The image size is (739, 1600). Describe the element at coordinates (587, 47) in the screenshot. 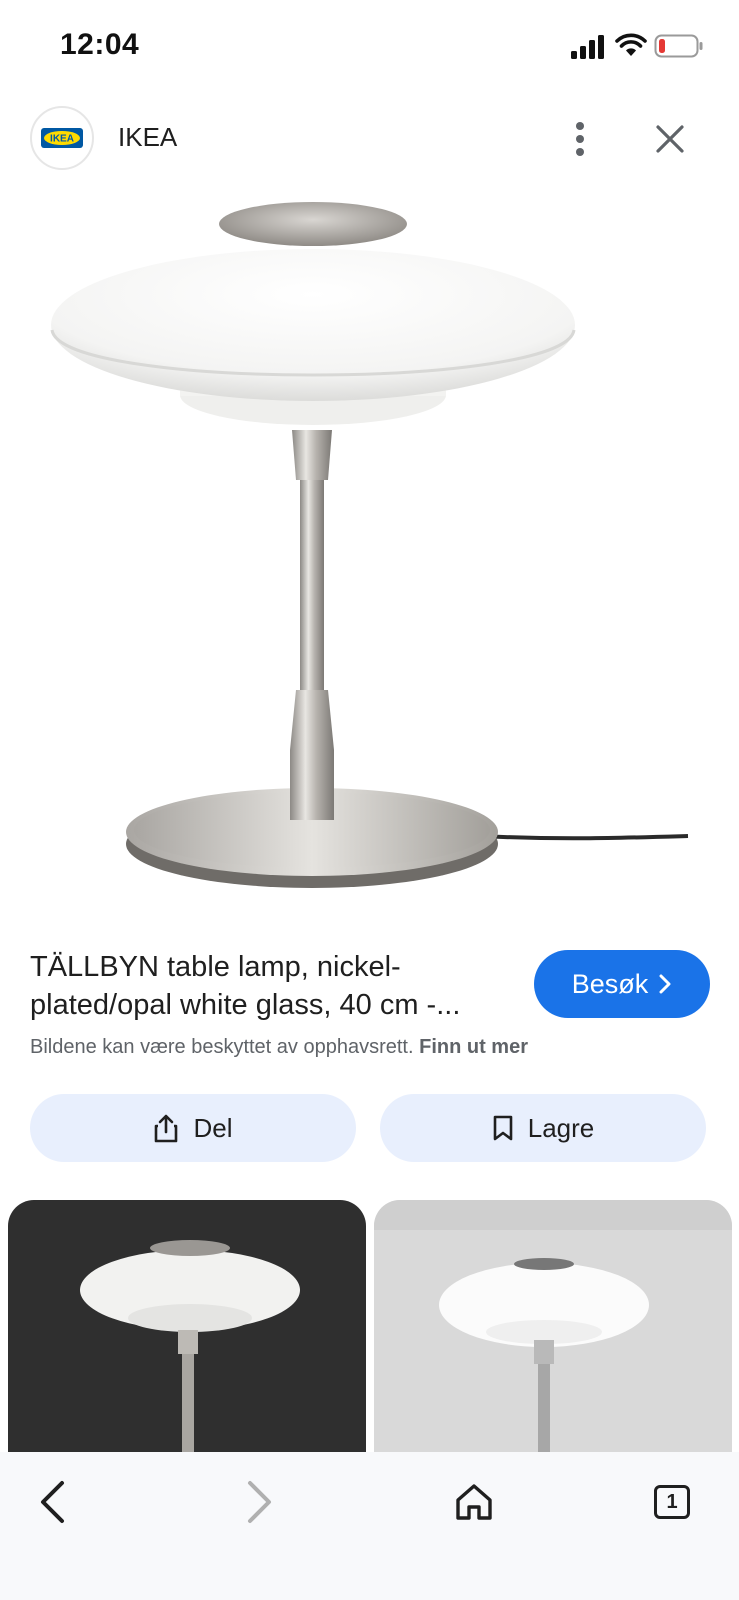

I see `cellular-signal-icon` at that location.